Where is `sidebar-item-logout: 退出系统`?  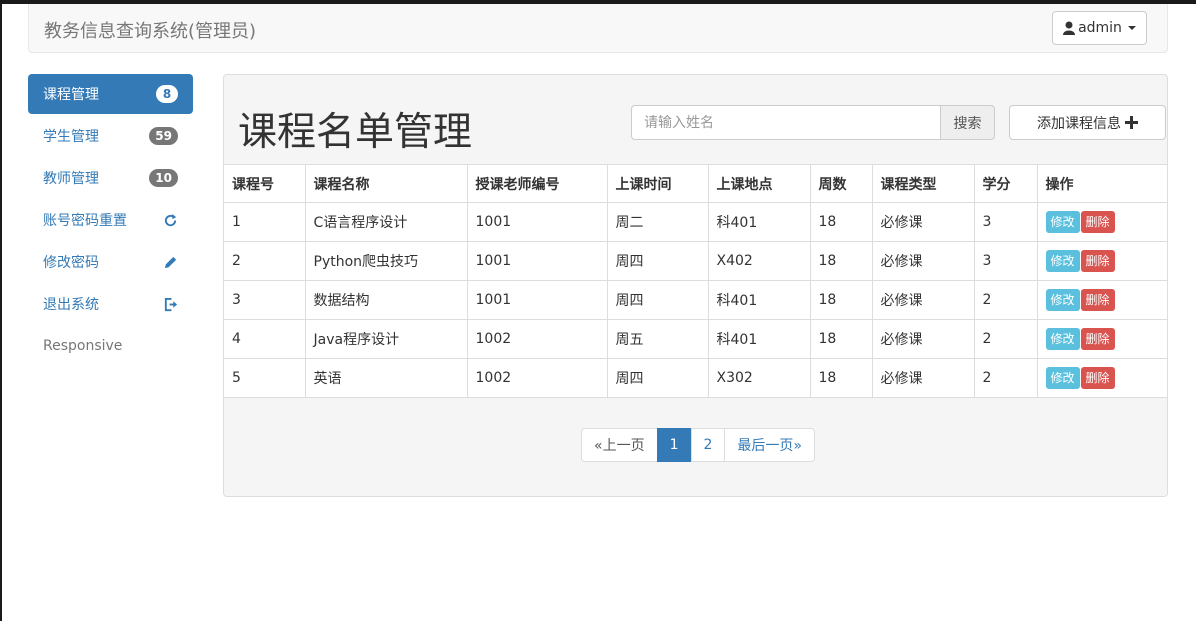
sidebar-item-logout: 退出系统 is located at coordinates (110, 304).